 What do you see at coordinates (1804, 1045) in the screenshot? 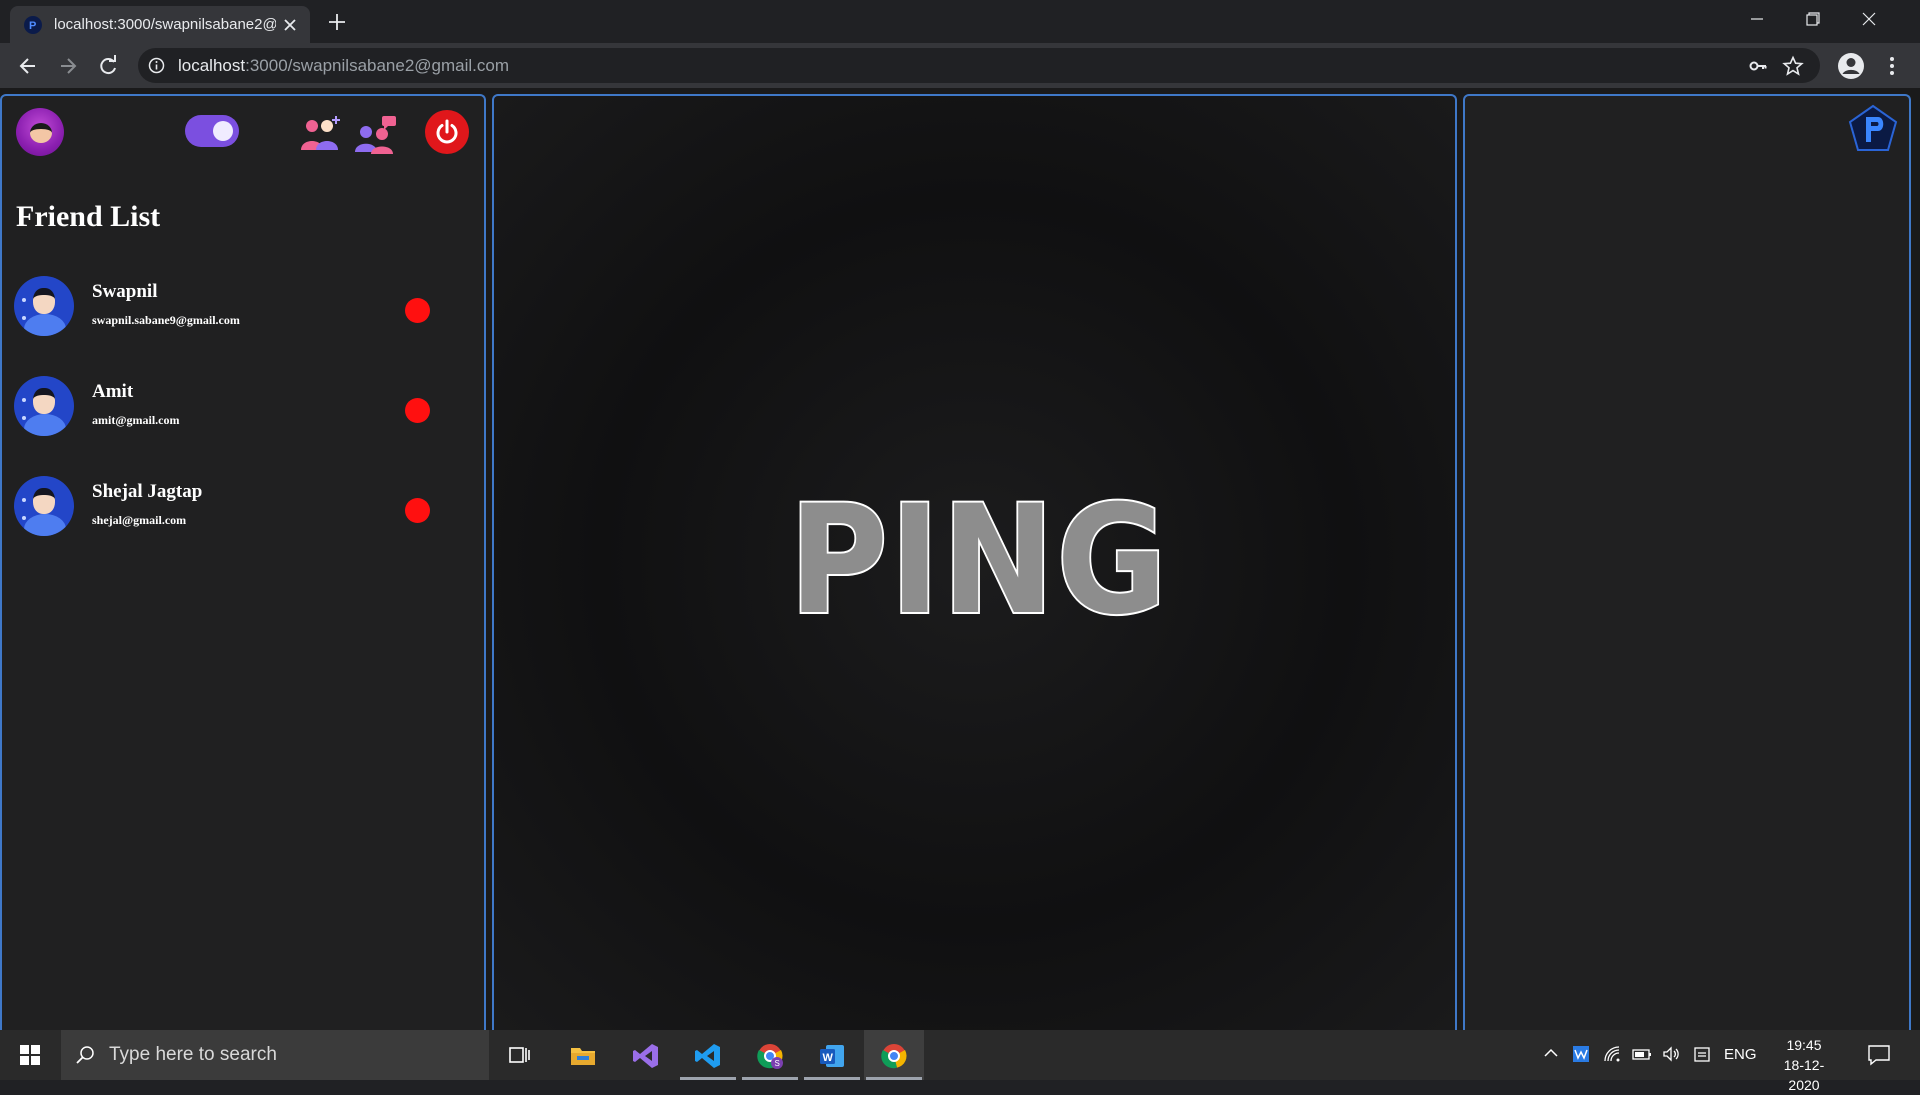
I see `clock-time: 19:45` at bounding box center [1804, 1045].